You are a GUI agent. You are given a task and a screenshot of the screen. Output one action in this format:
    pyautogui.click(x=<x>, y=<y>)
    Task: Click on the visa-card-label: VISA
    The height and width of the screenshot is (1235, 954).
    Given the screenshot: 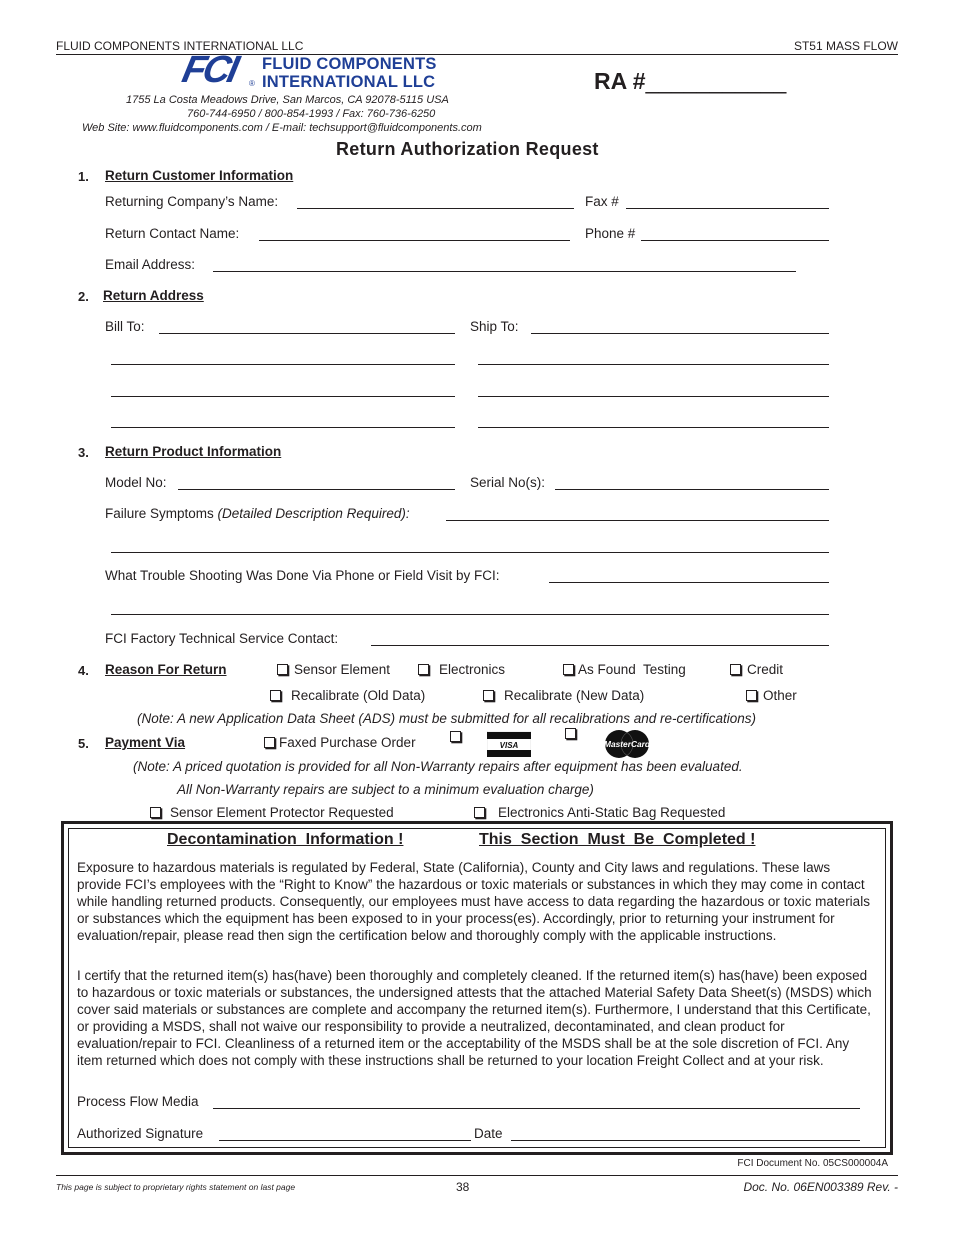 What is the action you would take?
    pyautogui.click(x=509, y=745)
    